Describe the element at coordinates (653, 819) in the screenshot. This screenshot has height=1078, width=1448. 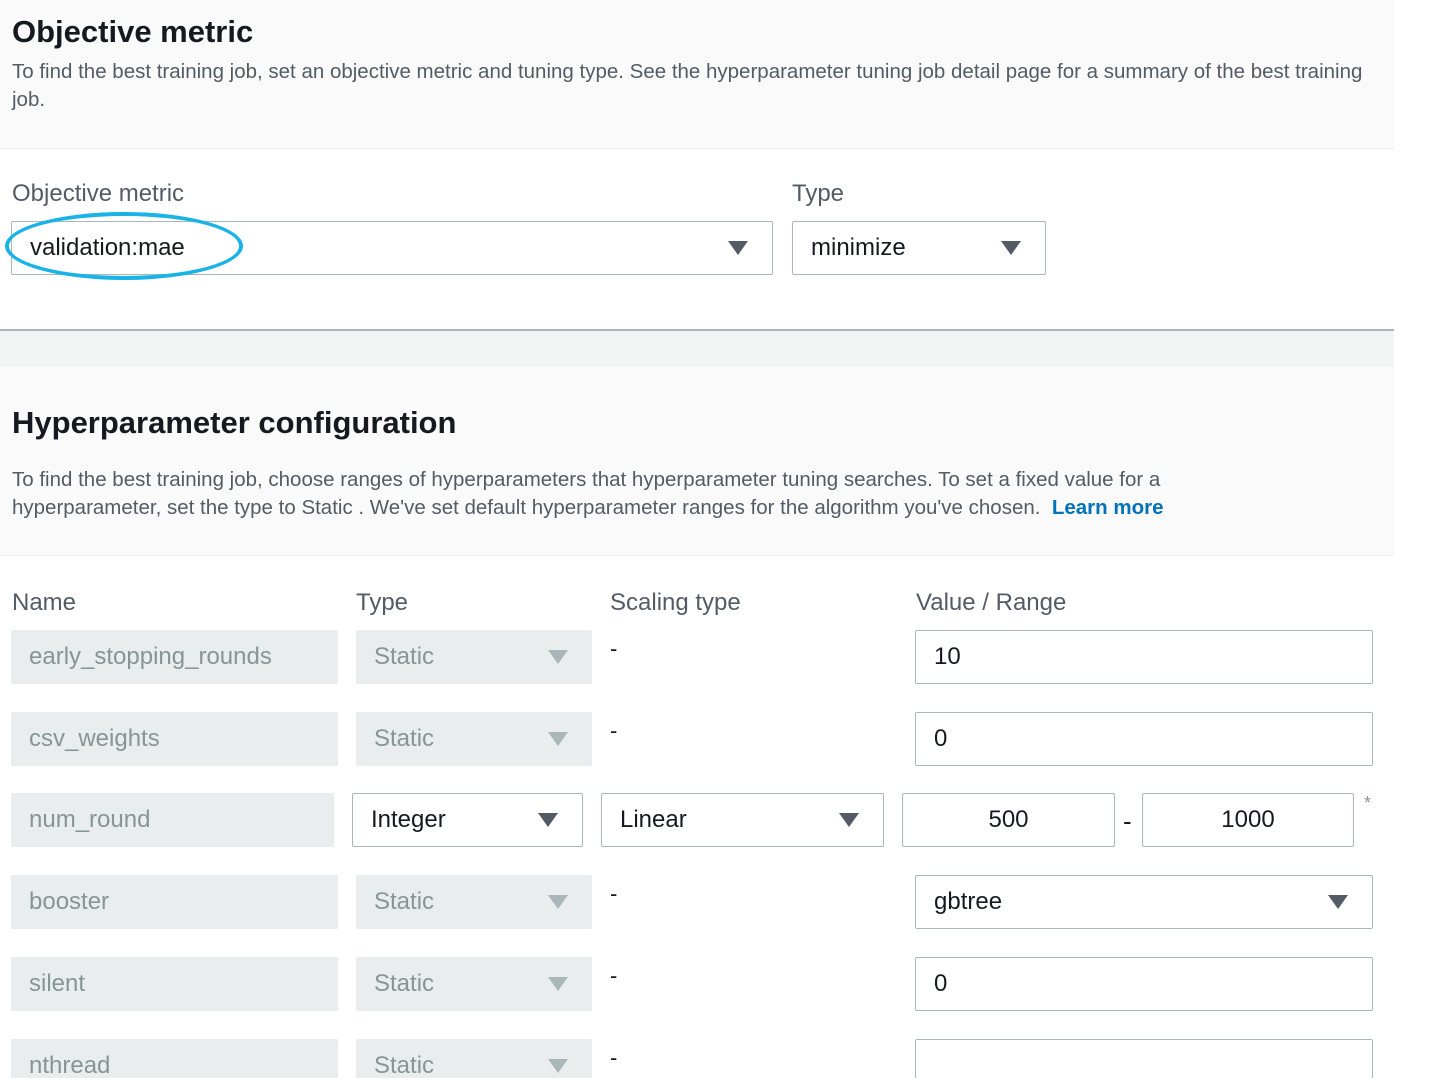
I see `scaling-type-value: Linear` at that location.